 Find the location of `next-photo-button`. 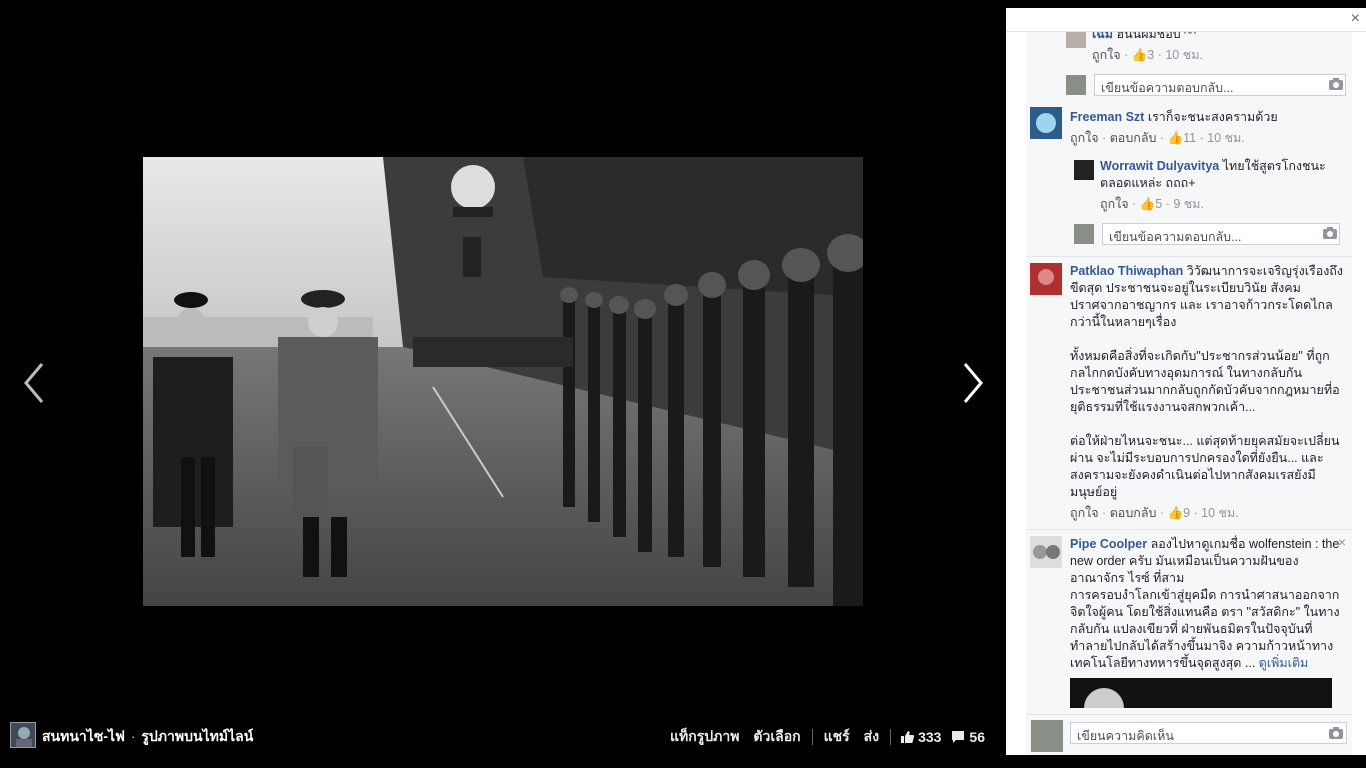

next-photo-button is located at coordinates (973, 383).